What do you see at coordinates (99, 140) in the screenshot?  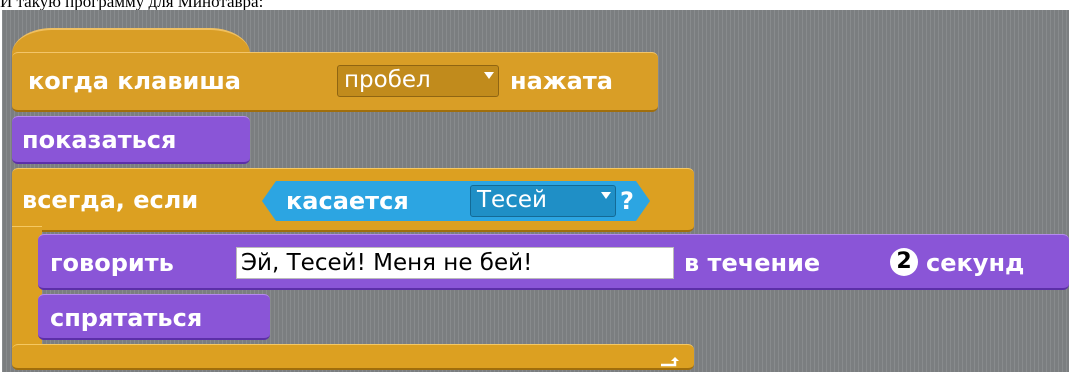 I see `show-label: показаться` at bounding box center [99, 140].